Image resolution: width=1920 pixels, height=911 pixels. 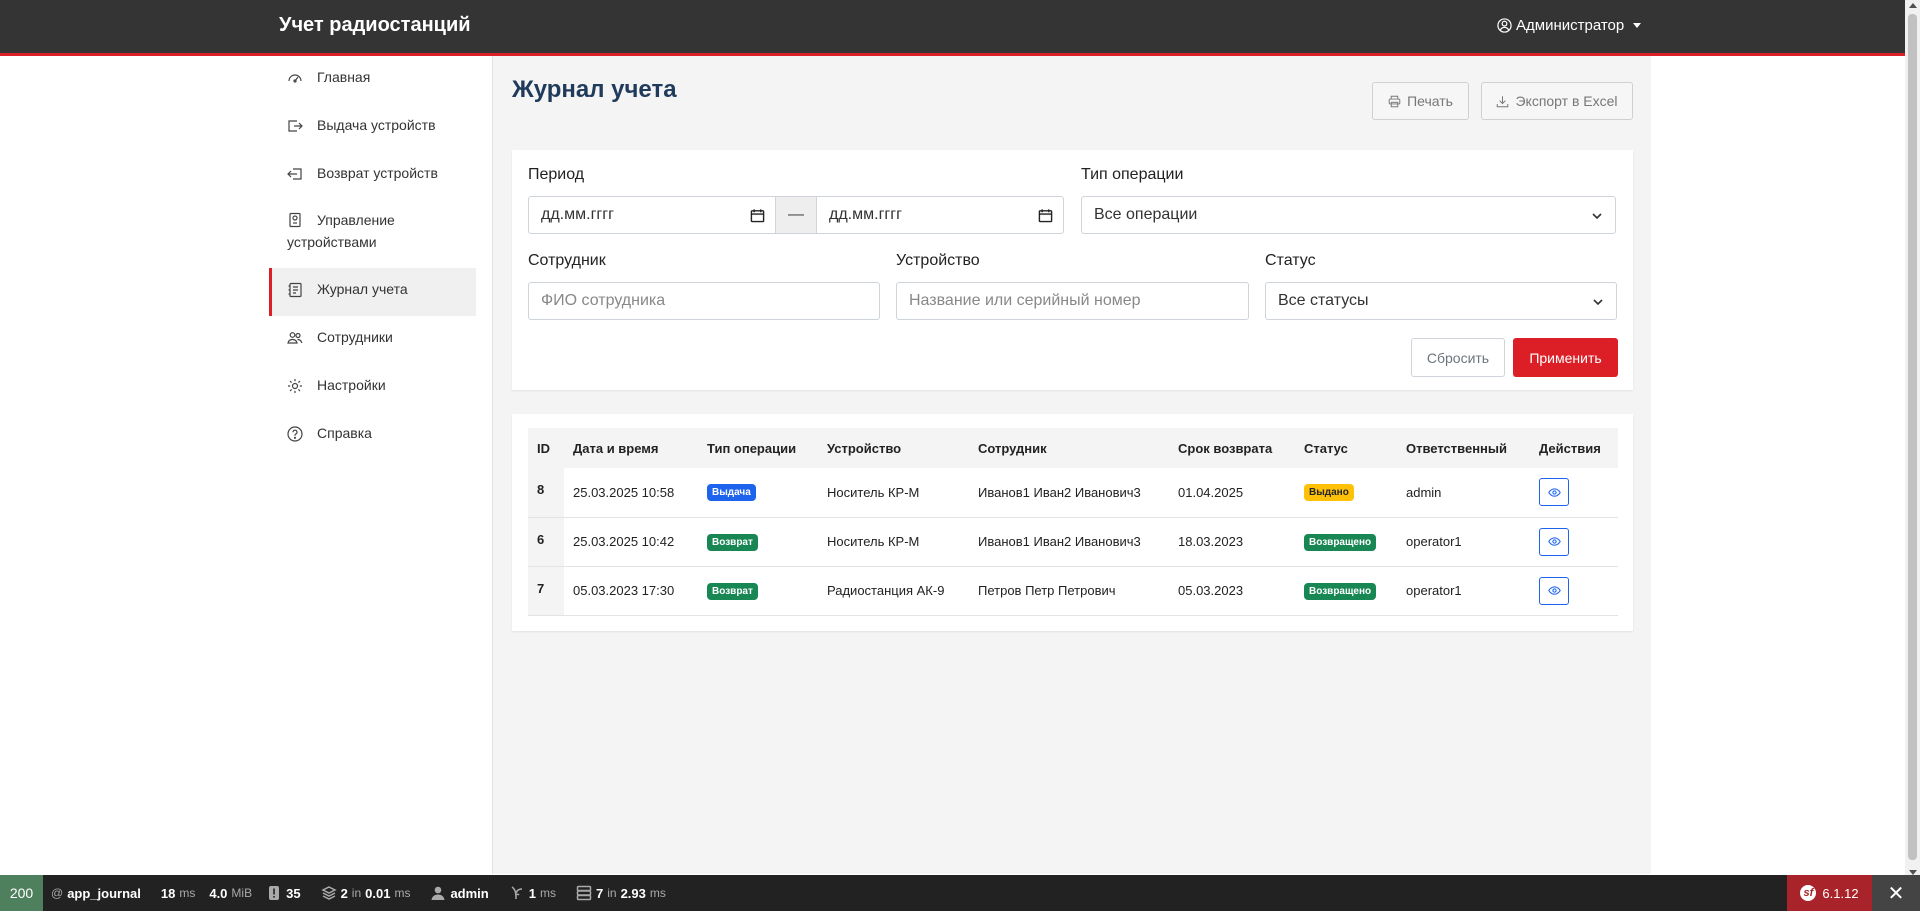 What do you see at coordinates (516, 893) in the screenshot?
I see `symfony-twig-icon` at bounding box center [516, 893].